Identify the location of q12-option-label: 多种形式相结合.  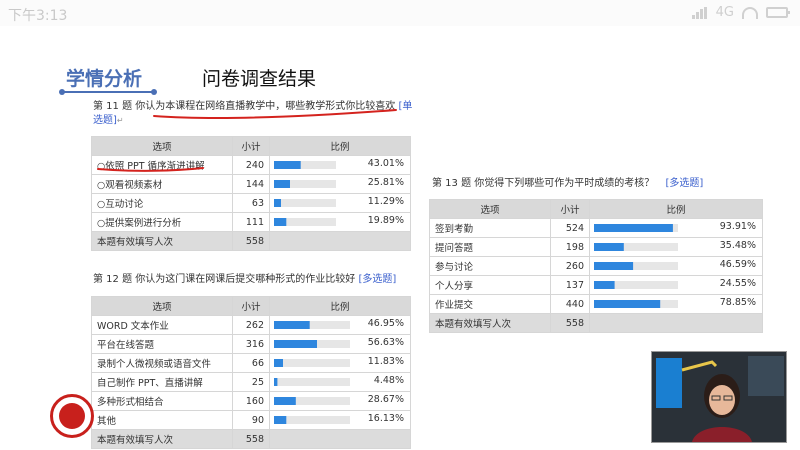
(162, 401).